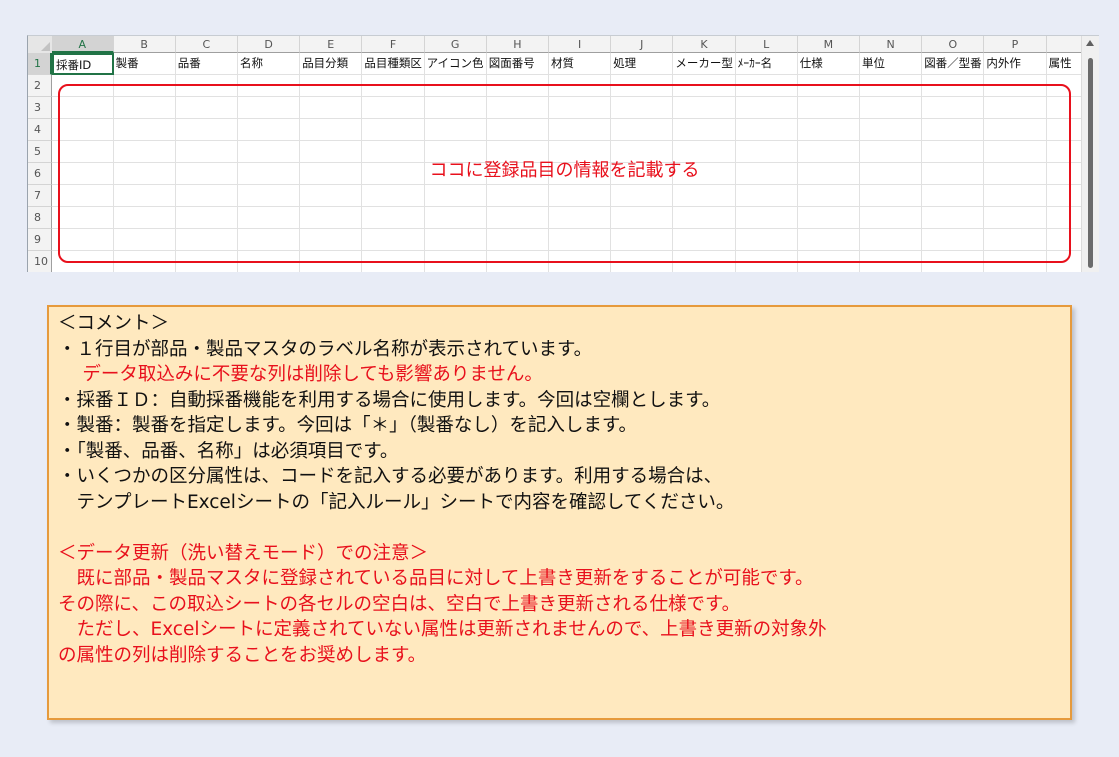  What do you see at coordinates (243, 553) in the screenshot?
I see `comment-line: ＜データ更新（洗い替えモード）での注意＞` at bounding box center [243, 553].